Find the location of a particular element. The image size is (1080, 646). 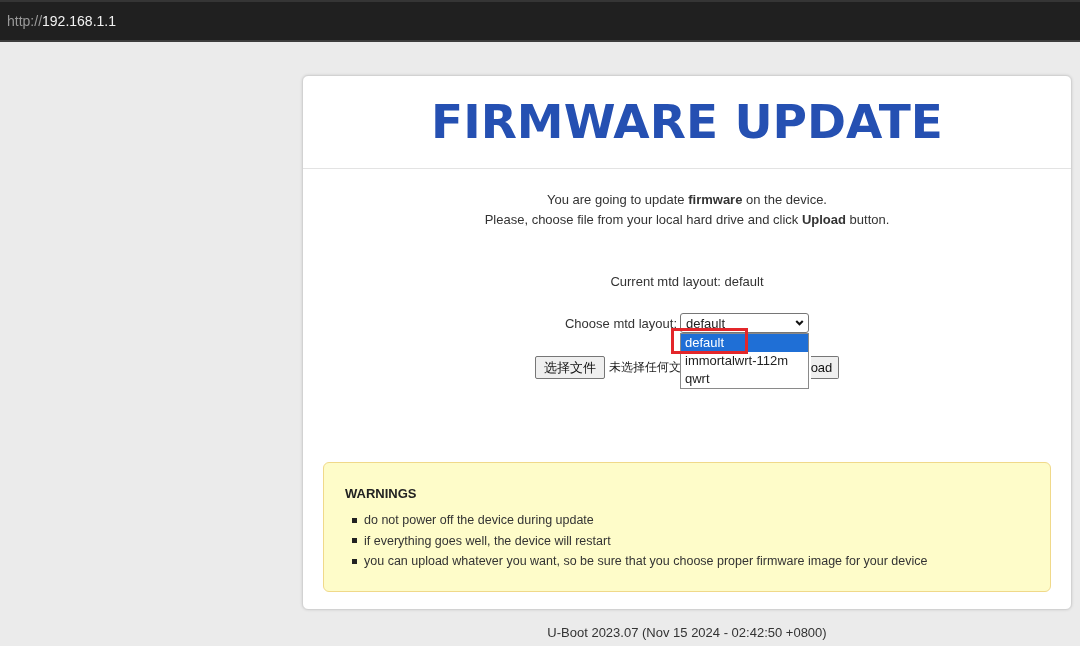

current-layout-text: Current mtd layout: default is located at coordinates (687, 282).